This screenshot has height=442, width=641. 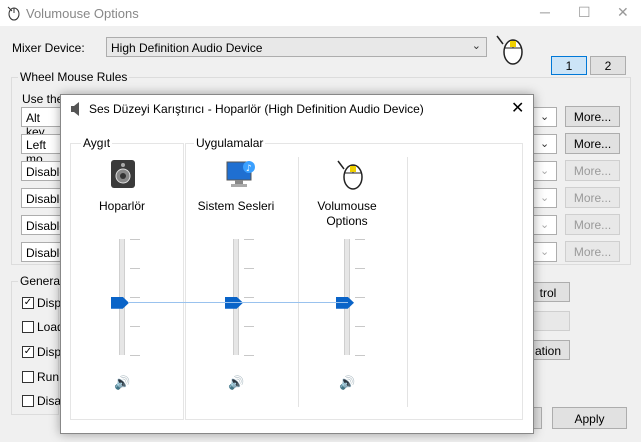 What do you see at coordinates (43, 99) in the screenshot?
I see `use-the-label: Use the` at bounding box center [43, 99].